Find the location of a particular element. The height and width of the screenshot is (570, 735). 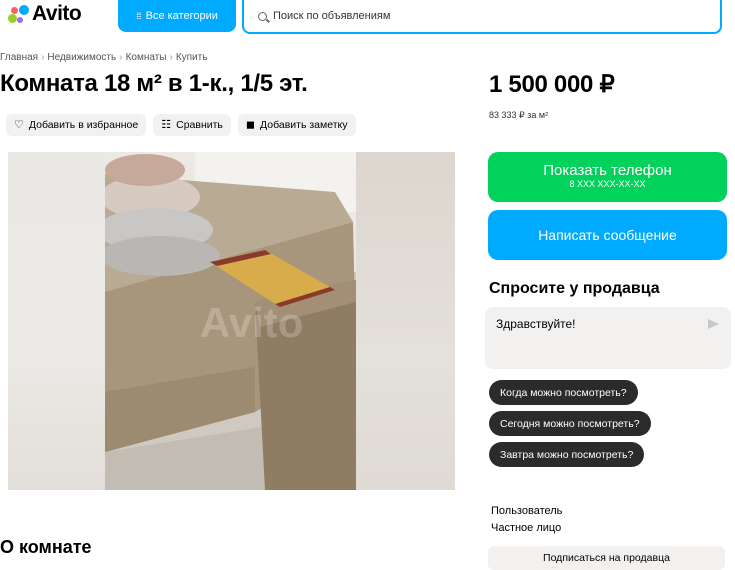

breadcrumb: Главная › Недвижимость › Комнаты › Купить is located at coordinates (103, 57).